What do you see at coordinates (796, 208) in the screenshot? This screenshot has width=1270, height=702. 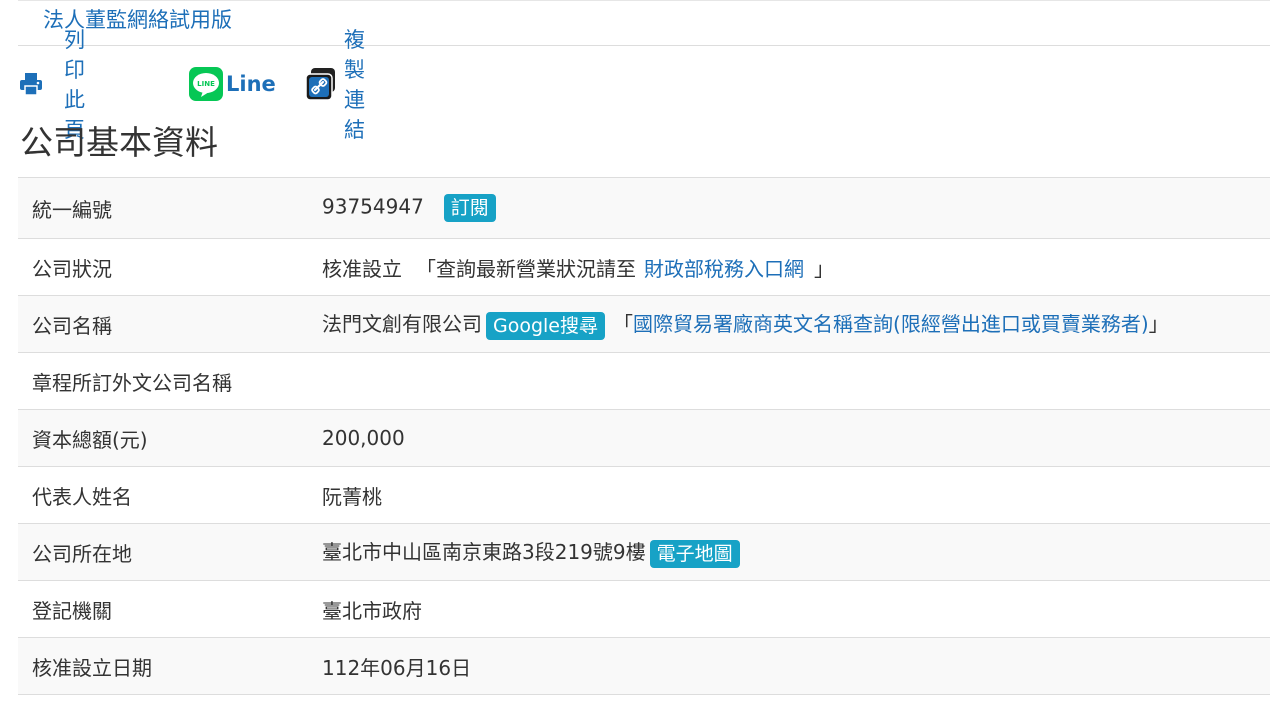 I see `row-value-cell: 93754947 訂閱` at bounding box center [796, 208].